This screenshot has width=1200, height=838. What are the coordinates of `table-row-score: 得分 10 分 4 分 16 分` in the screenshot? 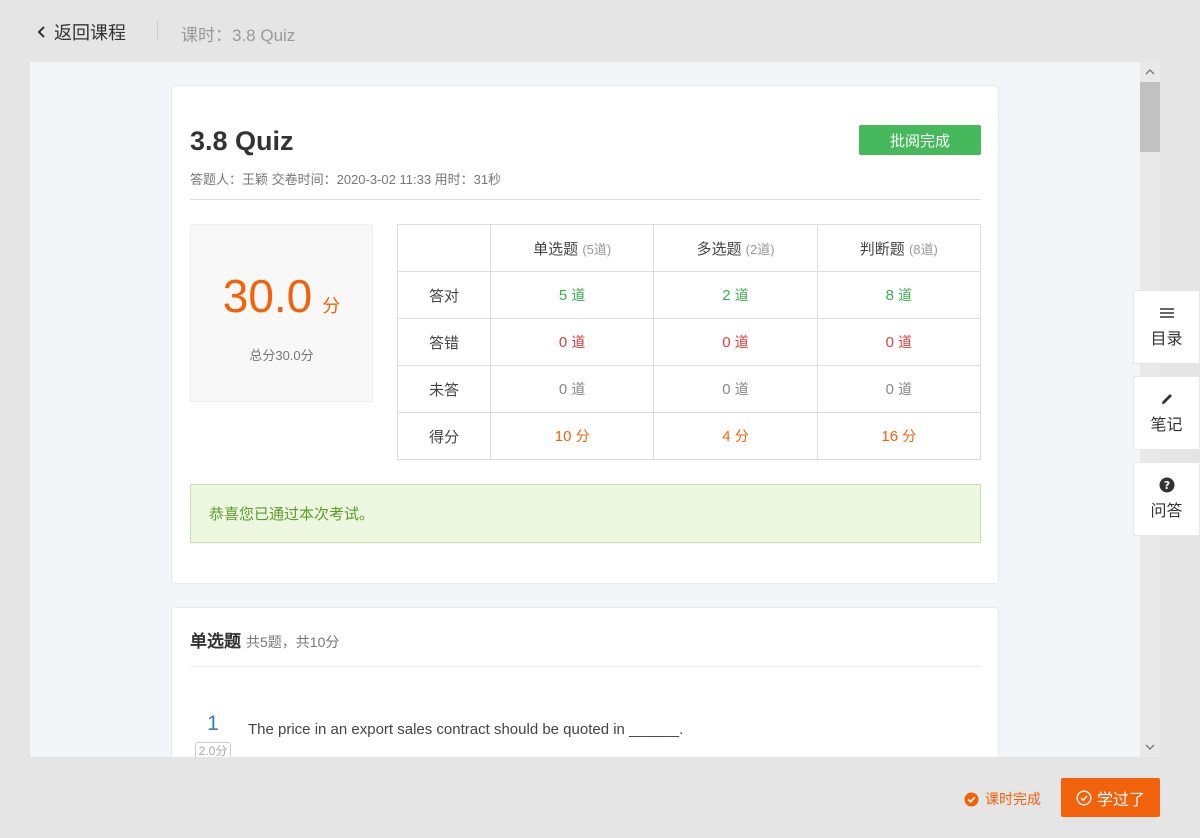 It's located at (689, 436).